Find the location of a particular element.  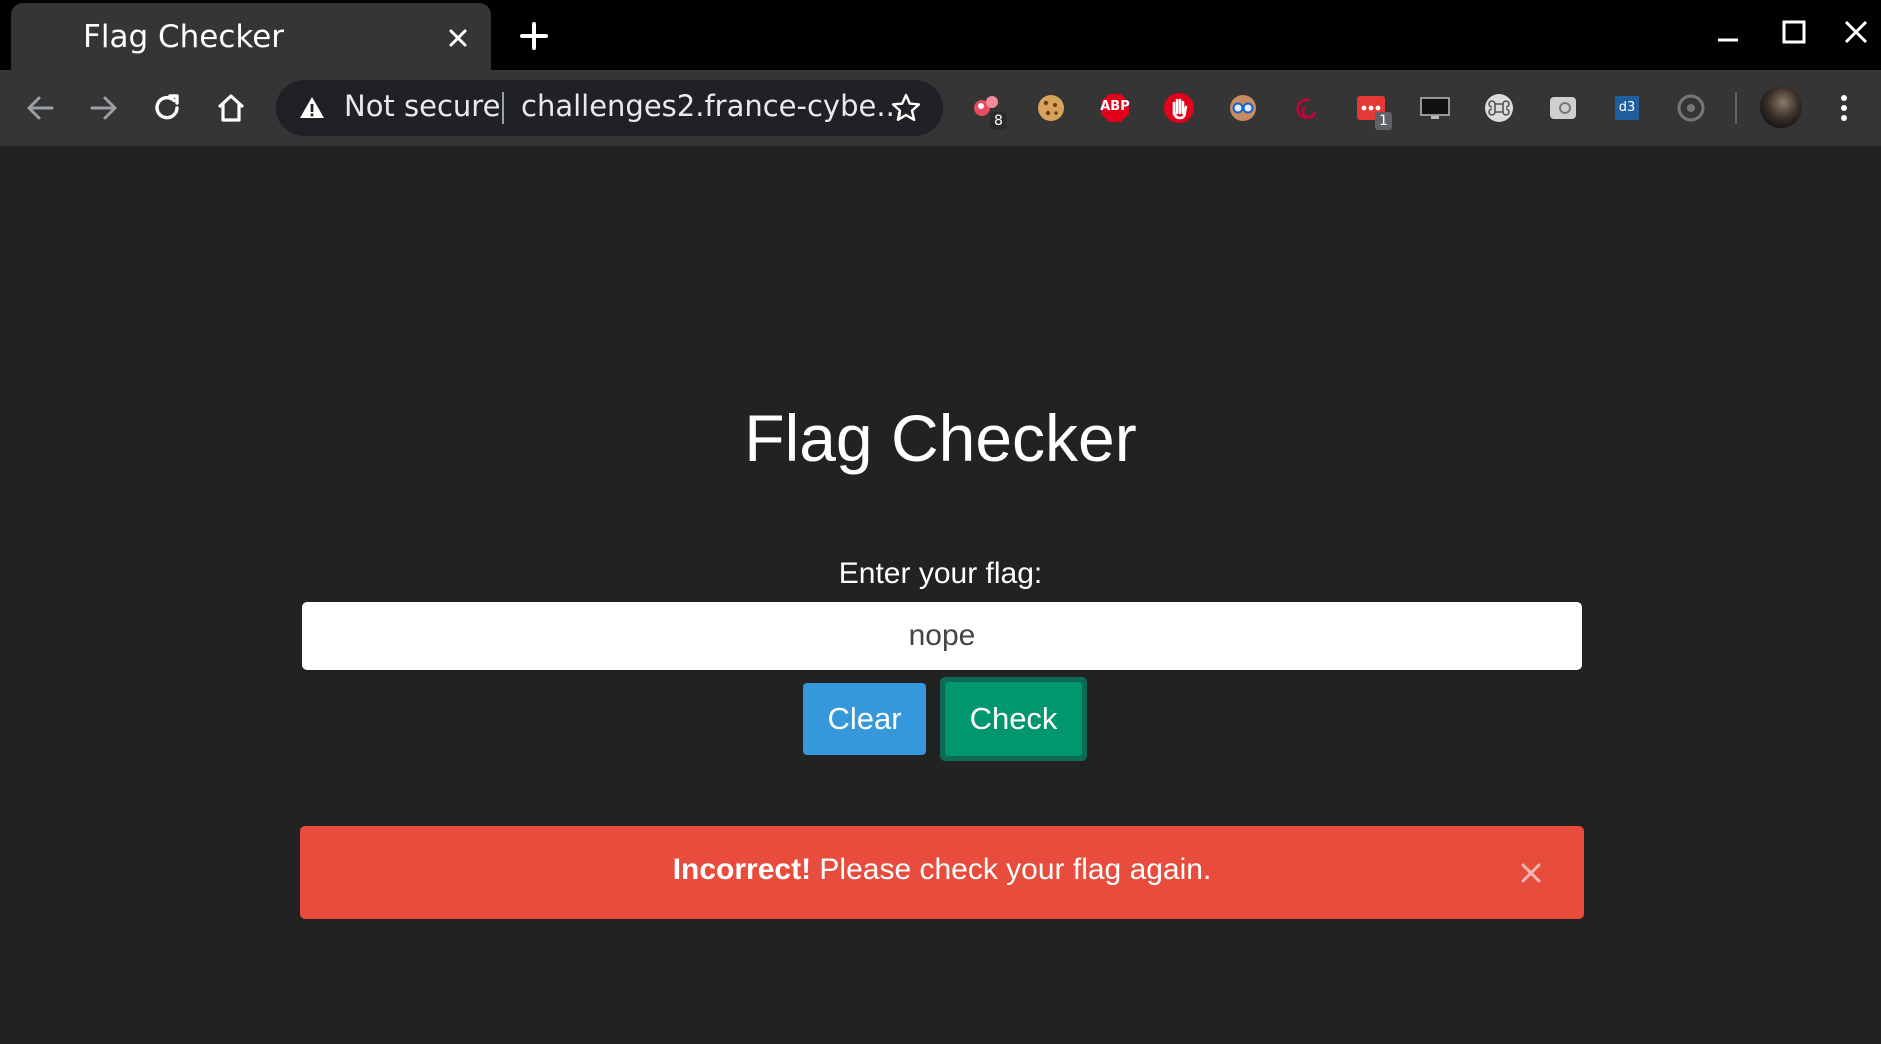

alert-text: Incorrect! Please check your flag again. is located at coordinates (942, 870).